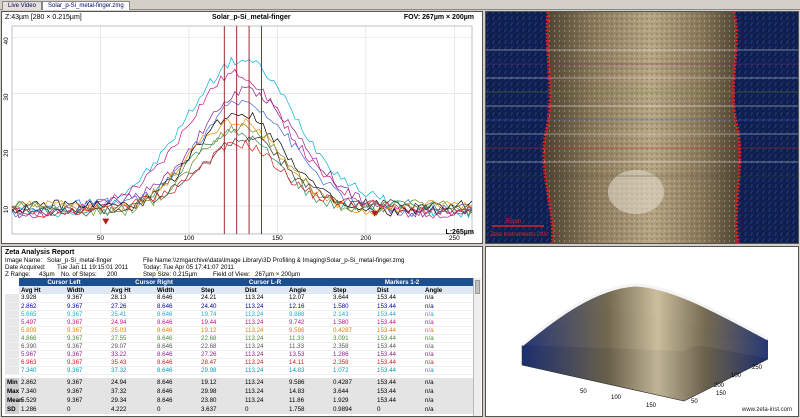 Image resolution: width=800 pixels, height=418 pixels. What do you see at coordinates (132, 306) in the screenshot?
I see `table-cell: 27.26` at bounding box center [132, 306].